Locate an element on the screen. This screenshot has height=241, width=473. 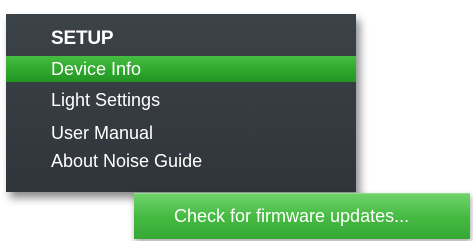
menu-item-light-settings: Light Settings is located at coordinates (181, 100).